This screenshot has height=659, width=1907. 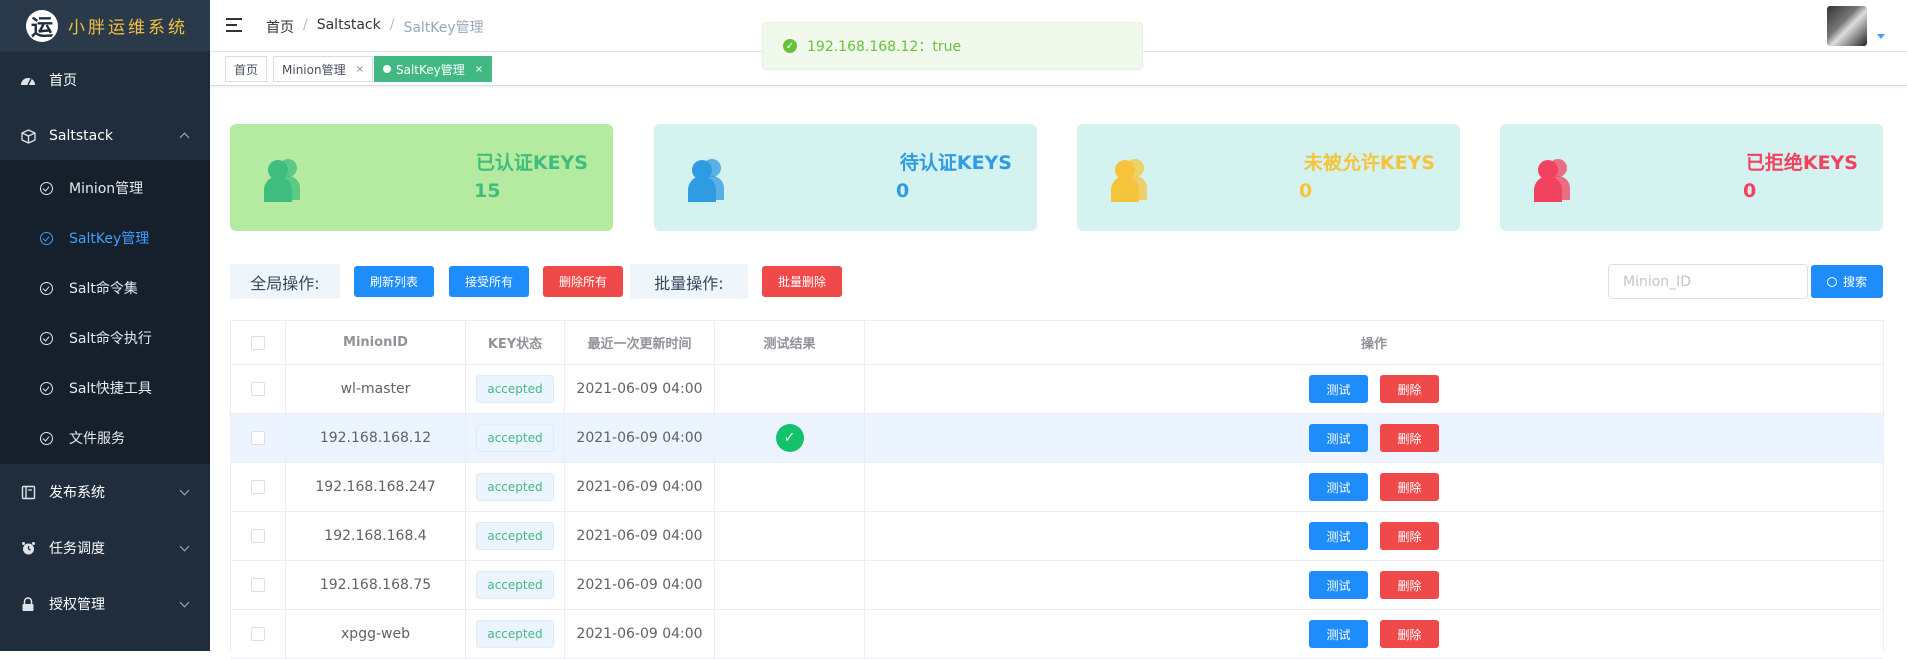 I want to click on hamburger-icon, so click(x=234, y=25).